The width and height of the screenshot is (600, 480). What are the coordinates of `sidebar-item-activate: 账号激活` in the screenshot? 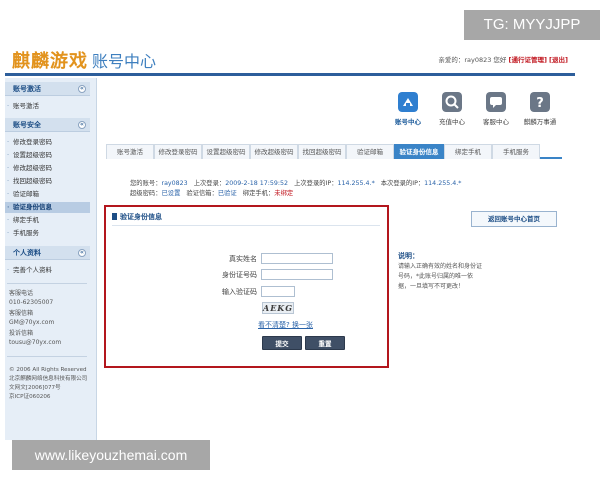 It's located at (47, 106).